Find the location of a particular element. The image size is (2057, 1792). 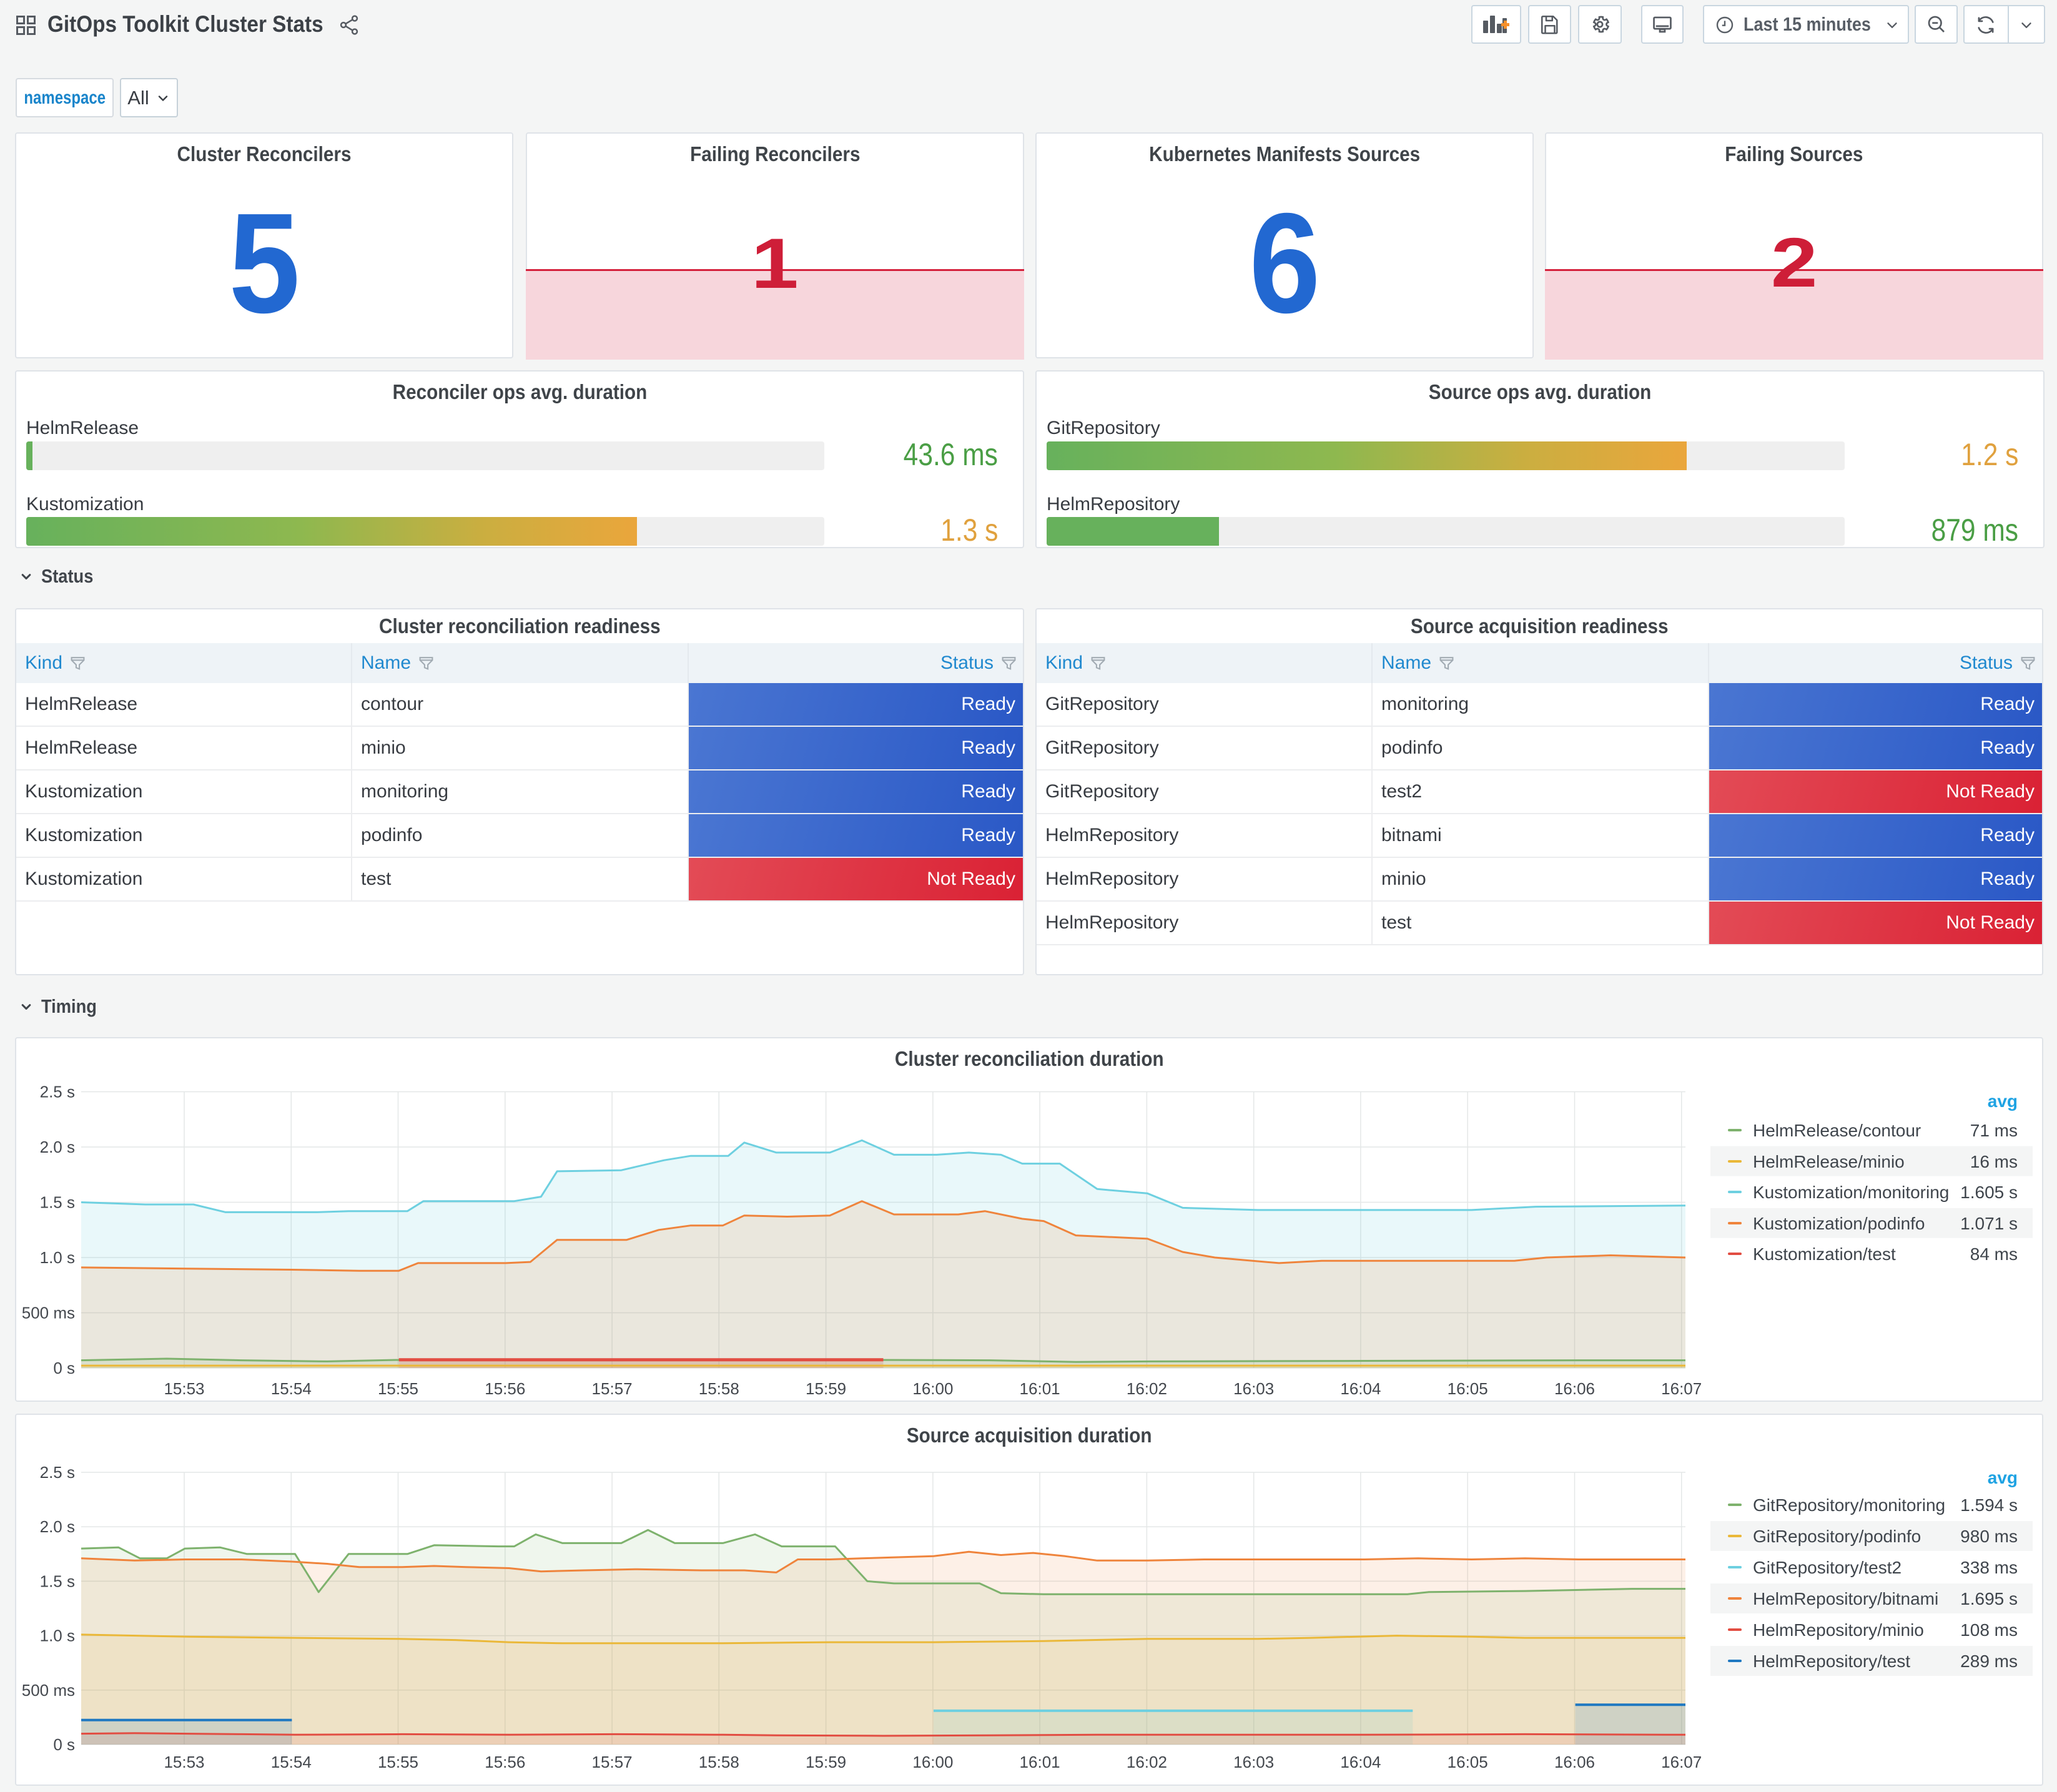

svg-text: 1.594 s is located at coordinates (1989, 1505).